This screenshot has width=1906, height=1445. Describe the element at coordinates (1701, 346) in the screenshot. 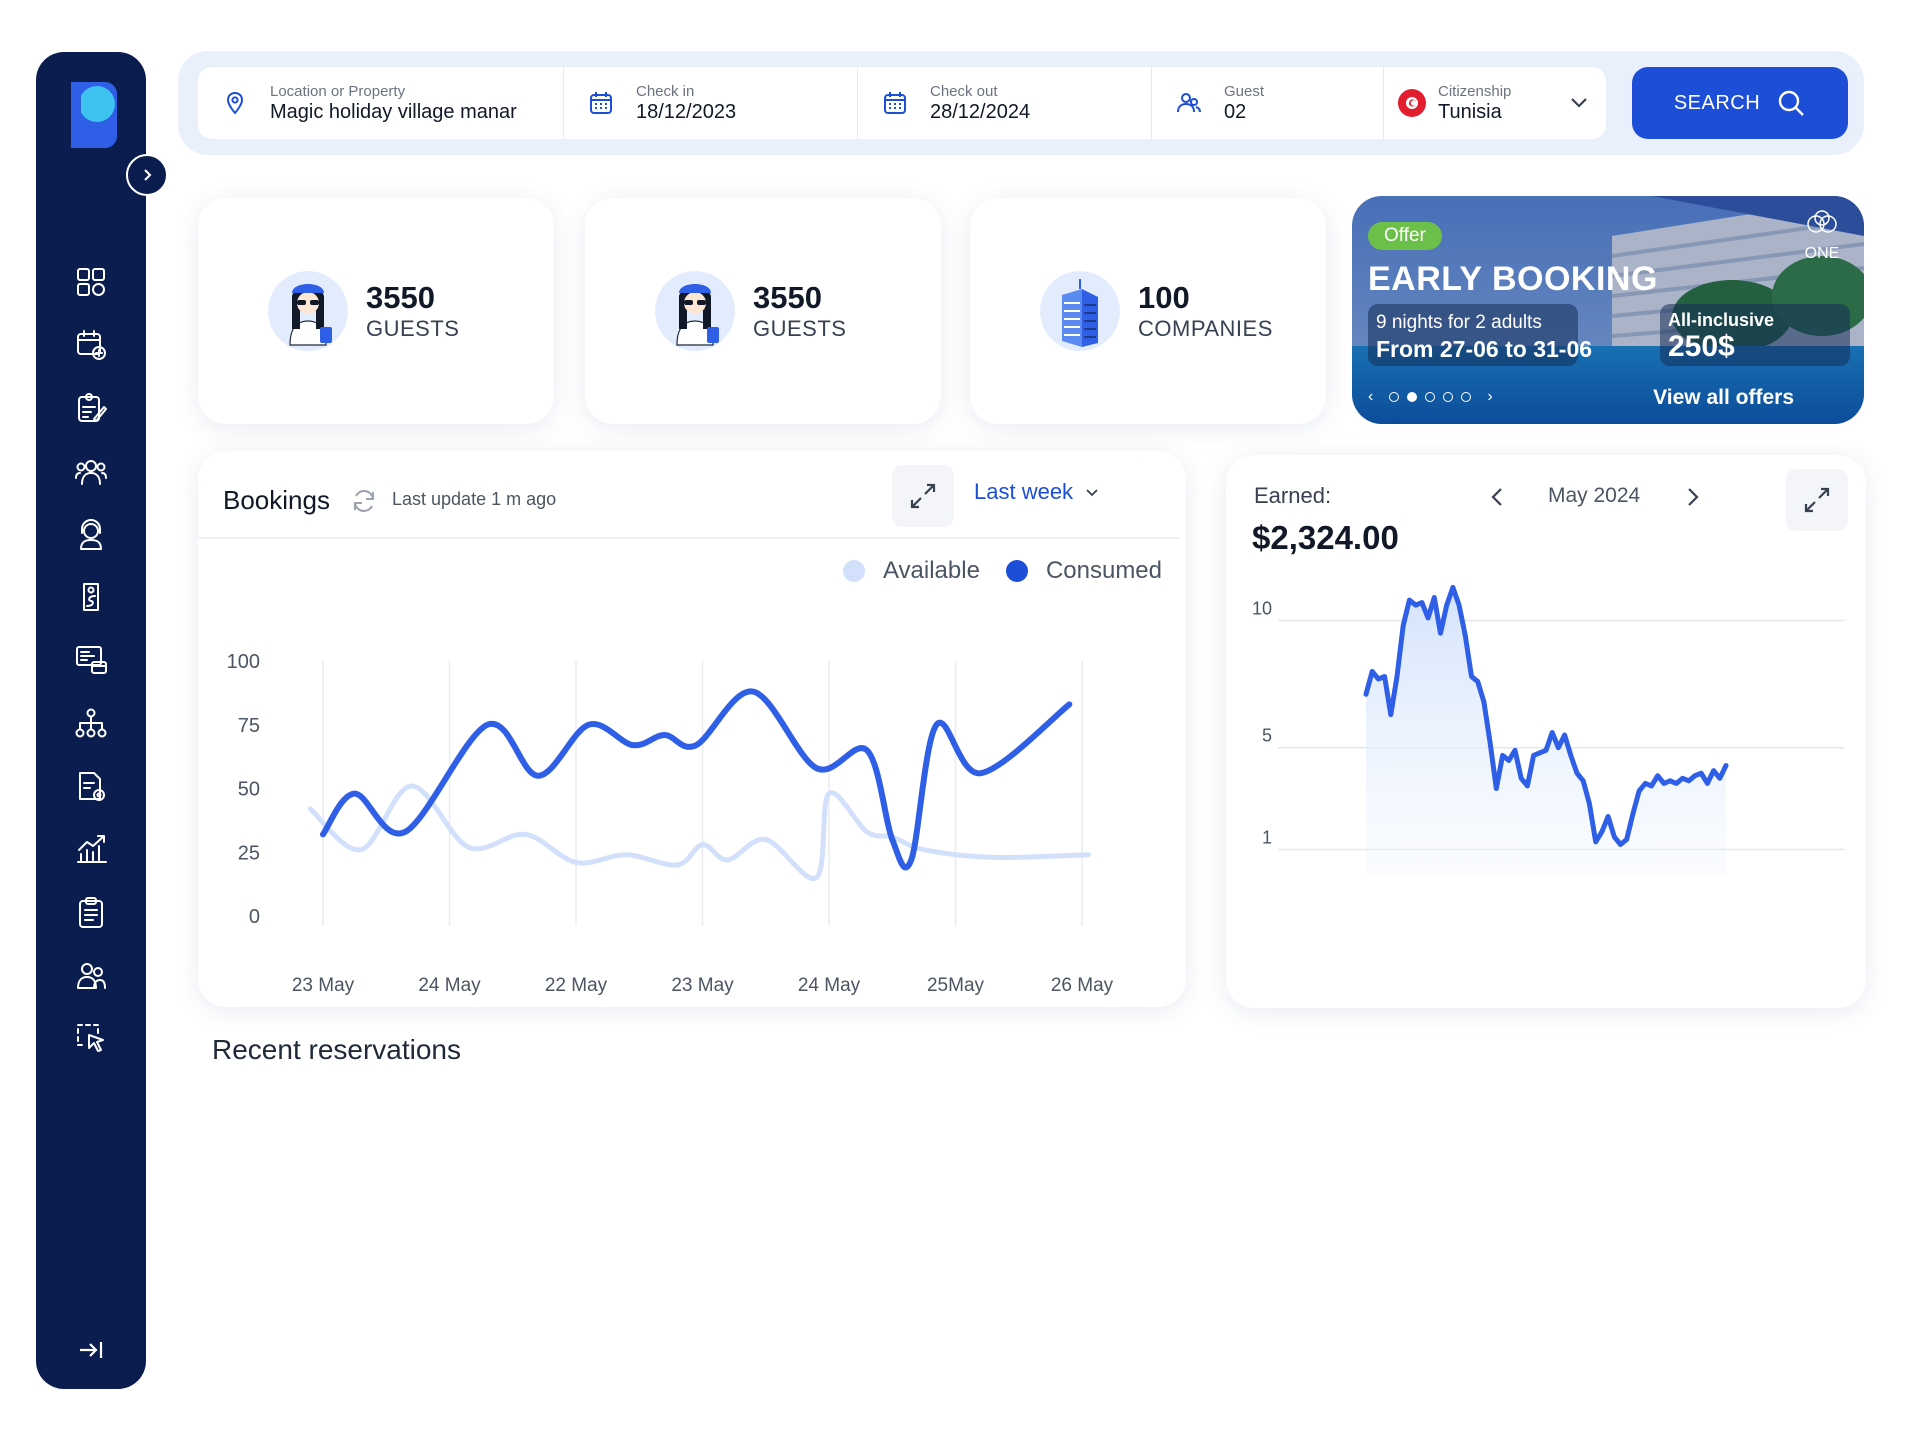

I see `offer-price: 250$` at that location.